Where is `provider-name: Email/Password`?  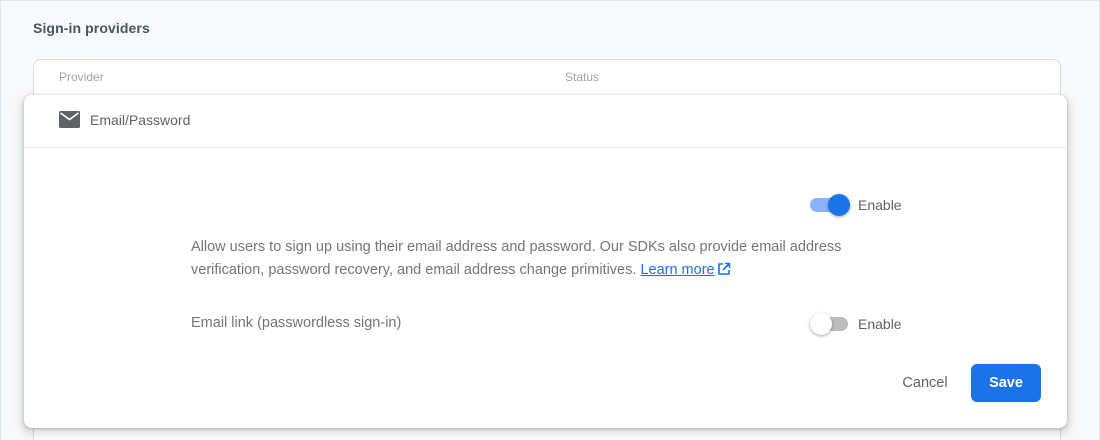
provider-name: Email/Password is located at coordinates (140, 120).